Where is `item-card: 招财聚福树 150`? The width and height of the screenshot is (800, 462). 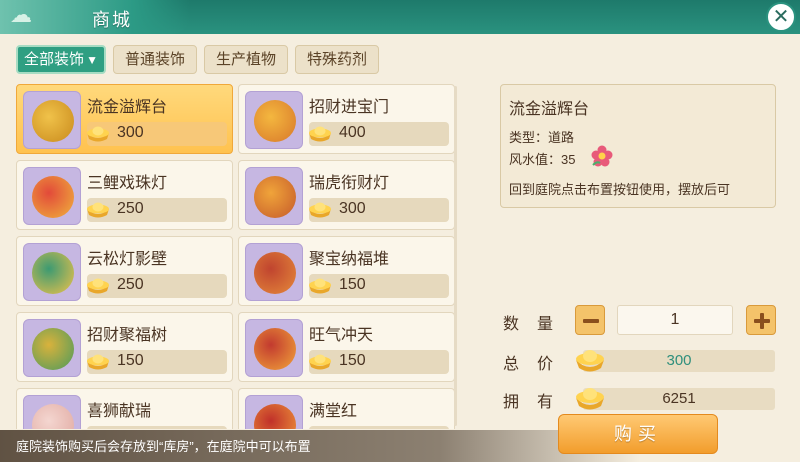
item-card: 招财聚福树 150 is located at coordinates (124, 347).